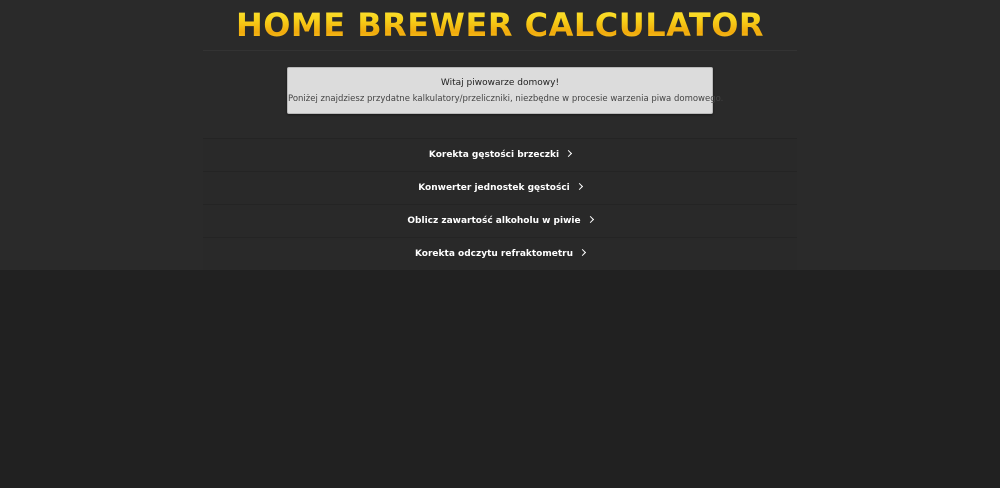 The width and height of the screenshot is (1000, 488). What do you see at coordinates (500, 83) in the screenshot?
I see `welcome-title: Witaj piwowarze domowy!` at bounding box center [500, 83].